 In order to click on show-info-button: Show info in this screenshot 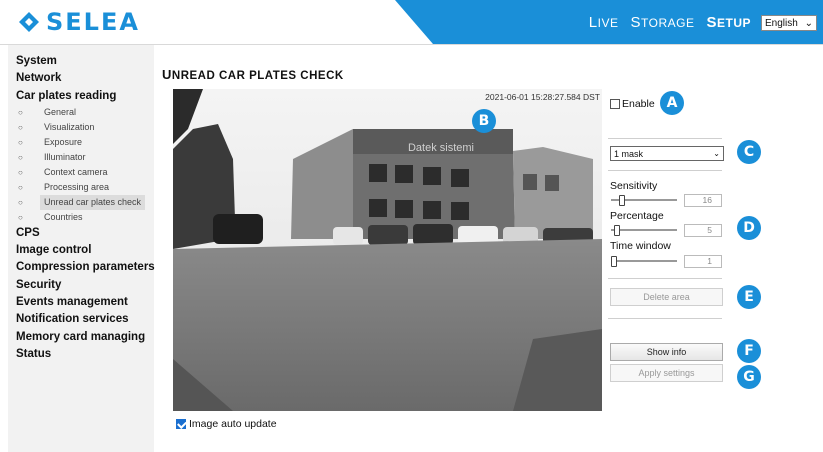, I will do `click(666, 352)`.